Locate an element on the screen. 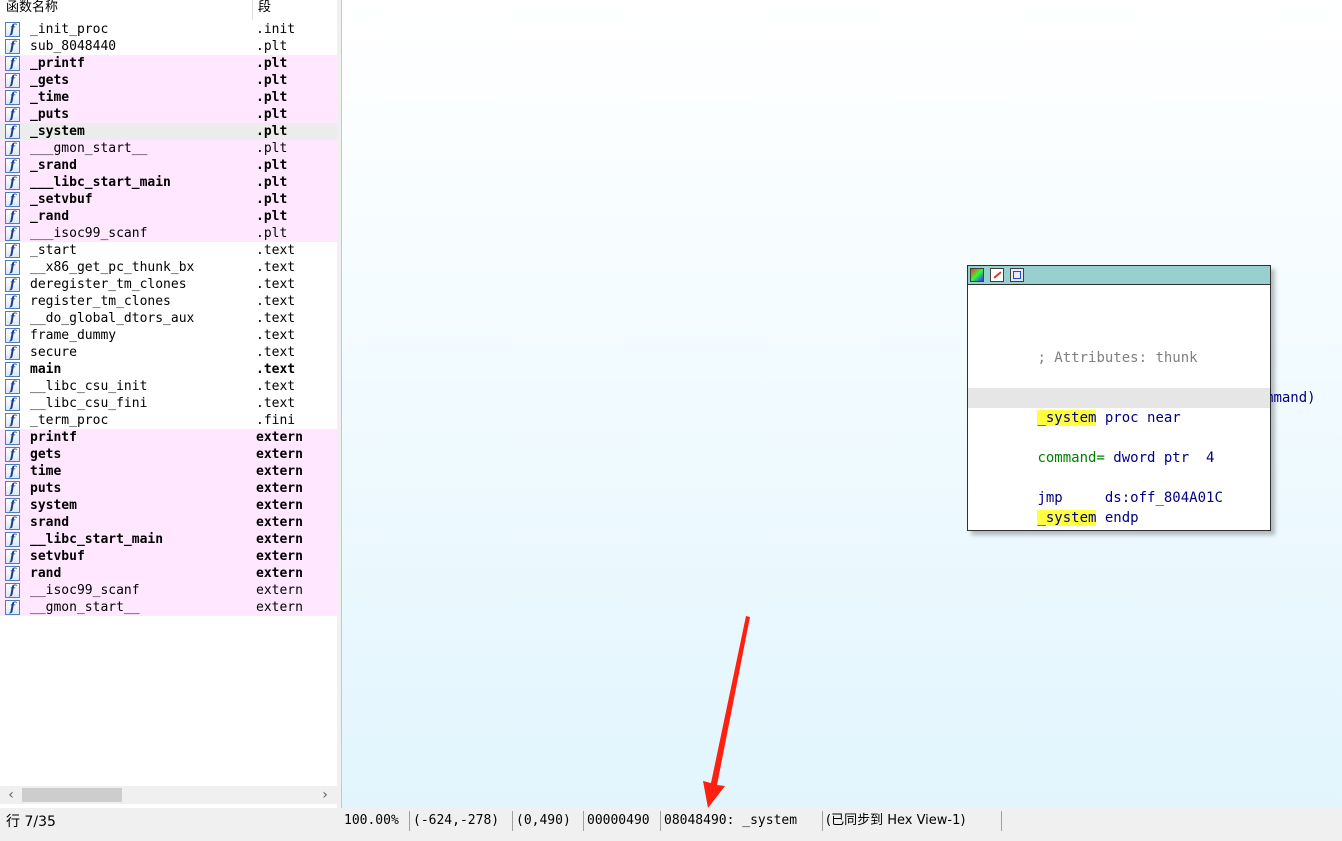 Image resolution: width=1342 pixels, height=841 pixels. node-group-icon is located at coordinates (1017, 275).